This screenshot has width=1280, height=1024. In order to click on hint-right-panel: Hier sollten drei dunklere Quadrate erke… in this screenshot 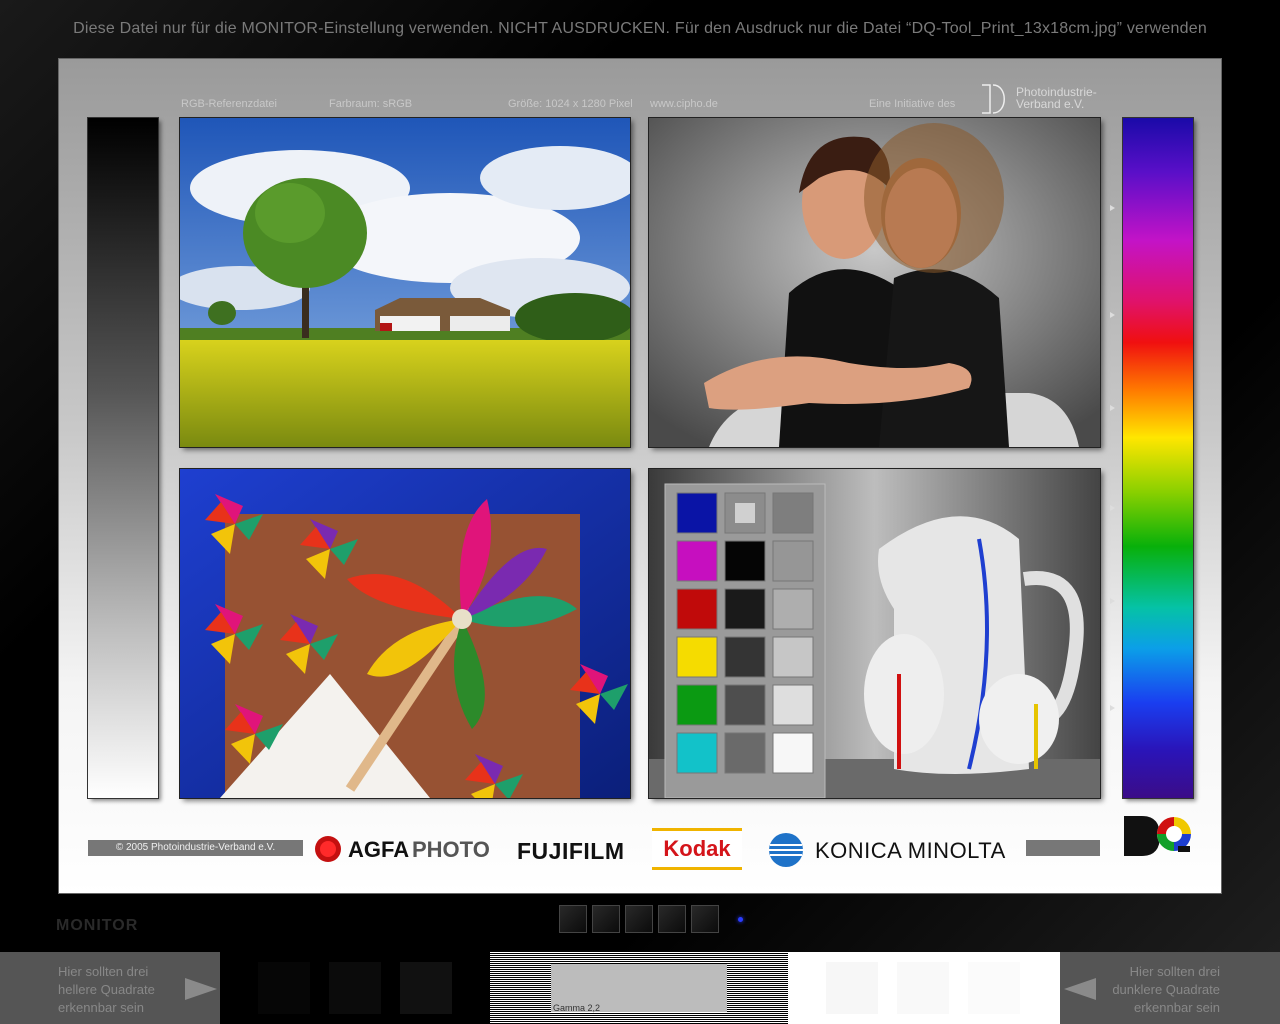, I will do `click(1170, 988)`.